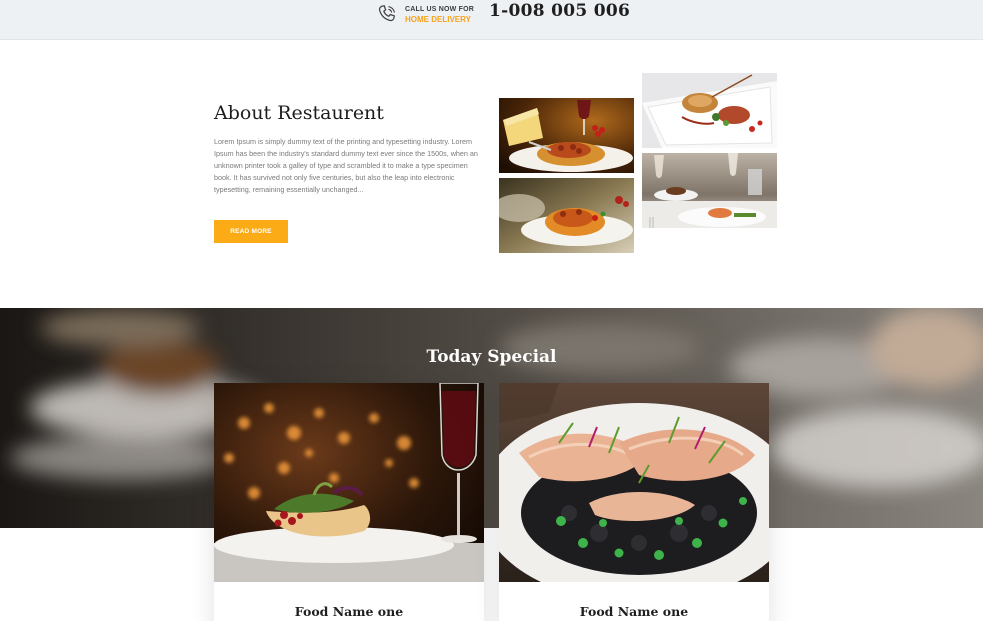 The image size is (983, 621). Describe the element at coordinates (349, 482) in the screenshot. I see `card-image-salad` at that location.